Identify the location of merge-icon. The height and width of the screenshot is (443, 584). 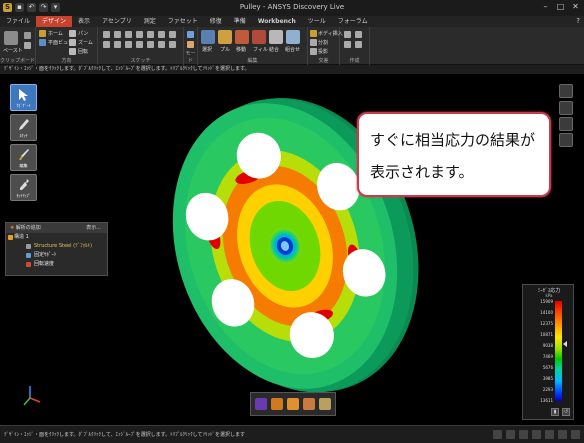
(293, 37).